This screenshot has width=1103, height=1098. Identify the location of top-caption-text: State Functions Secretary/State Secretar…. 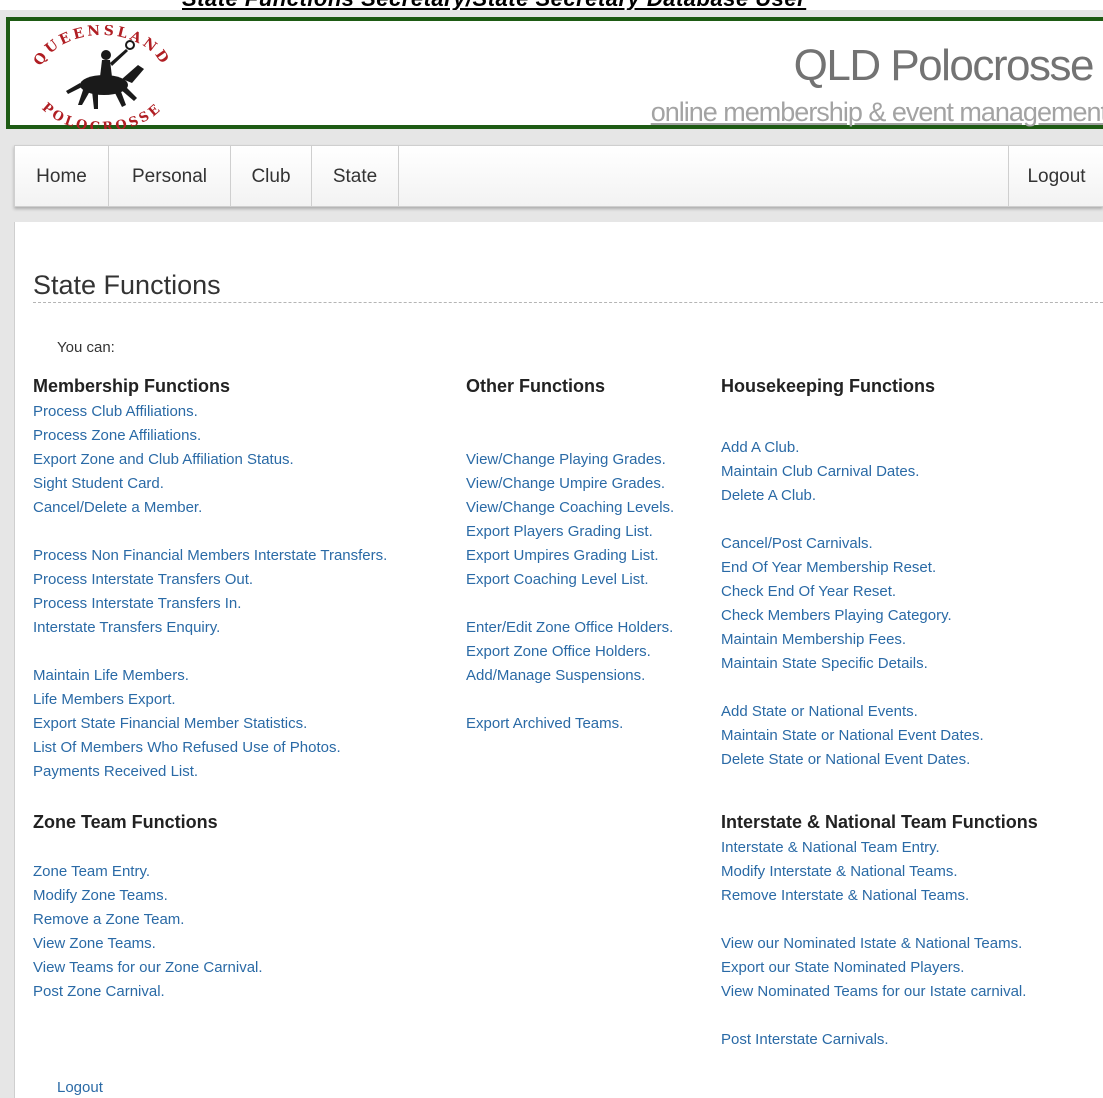
(494, 5).